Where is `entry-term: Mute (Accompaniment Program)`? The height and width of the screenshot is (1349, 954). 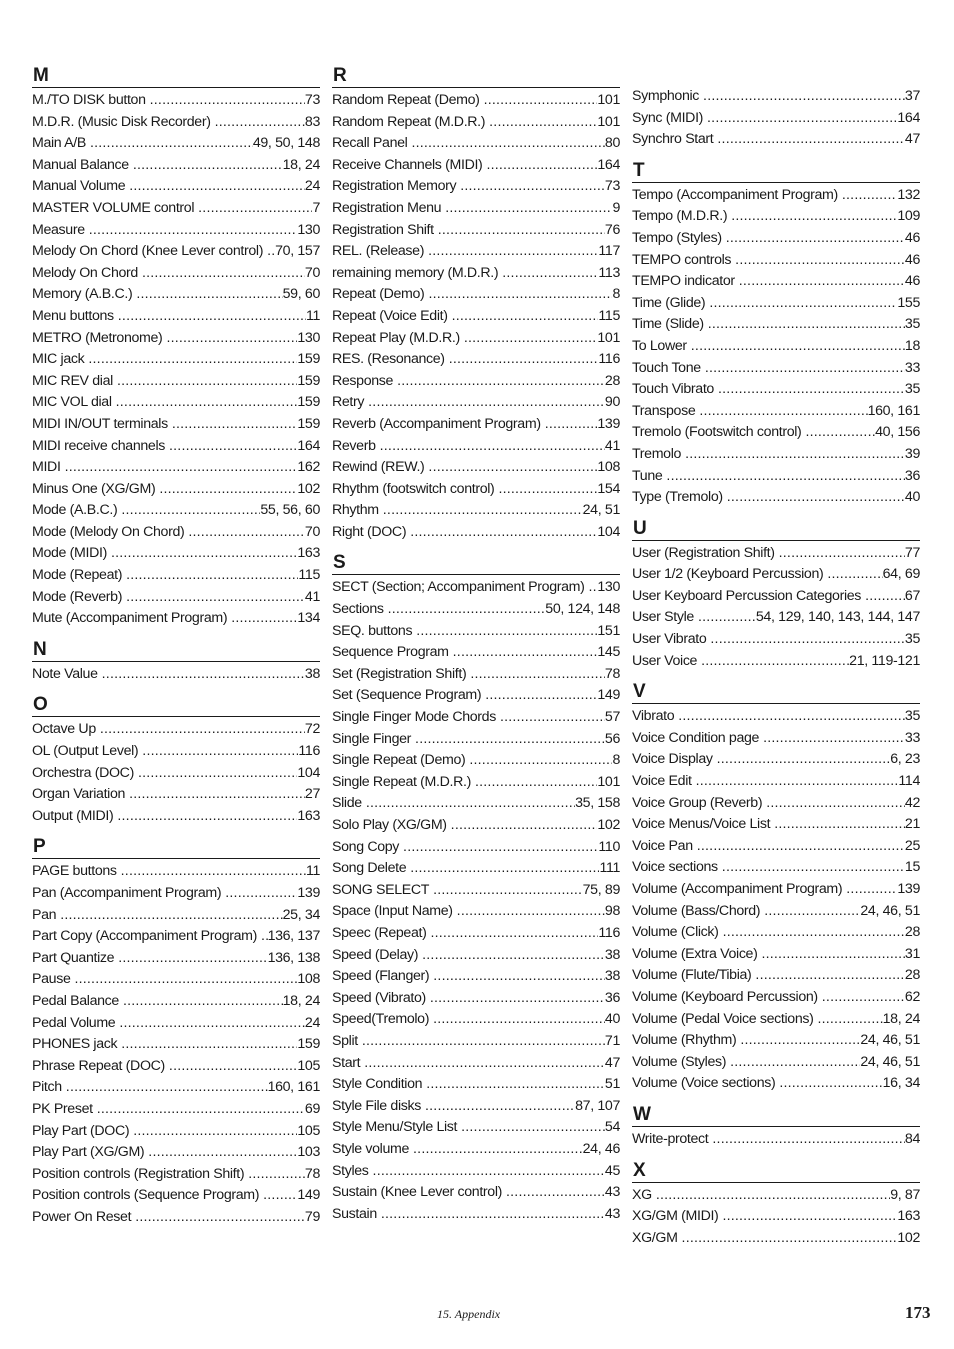 entry-term: Mute (Accompaniment Program) is located at coordinates (130, 618).